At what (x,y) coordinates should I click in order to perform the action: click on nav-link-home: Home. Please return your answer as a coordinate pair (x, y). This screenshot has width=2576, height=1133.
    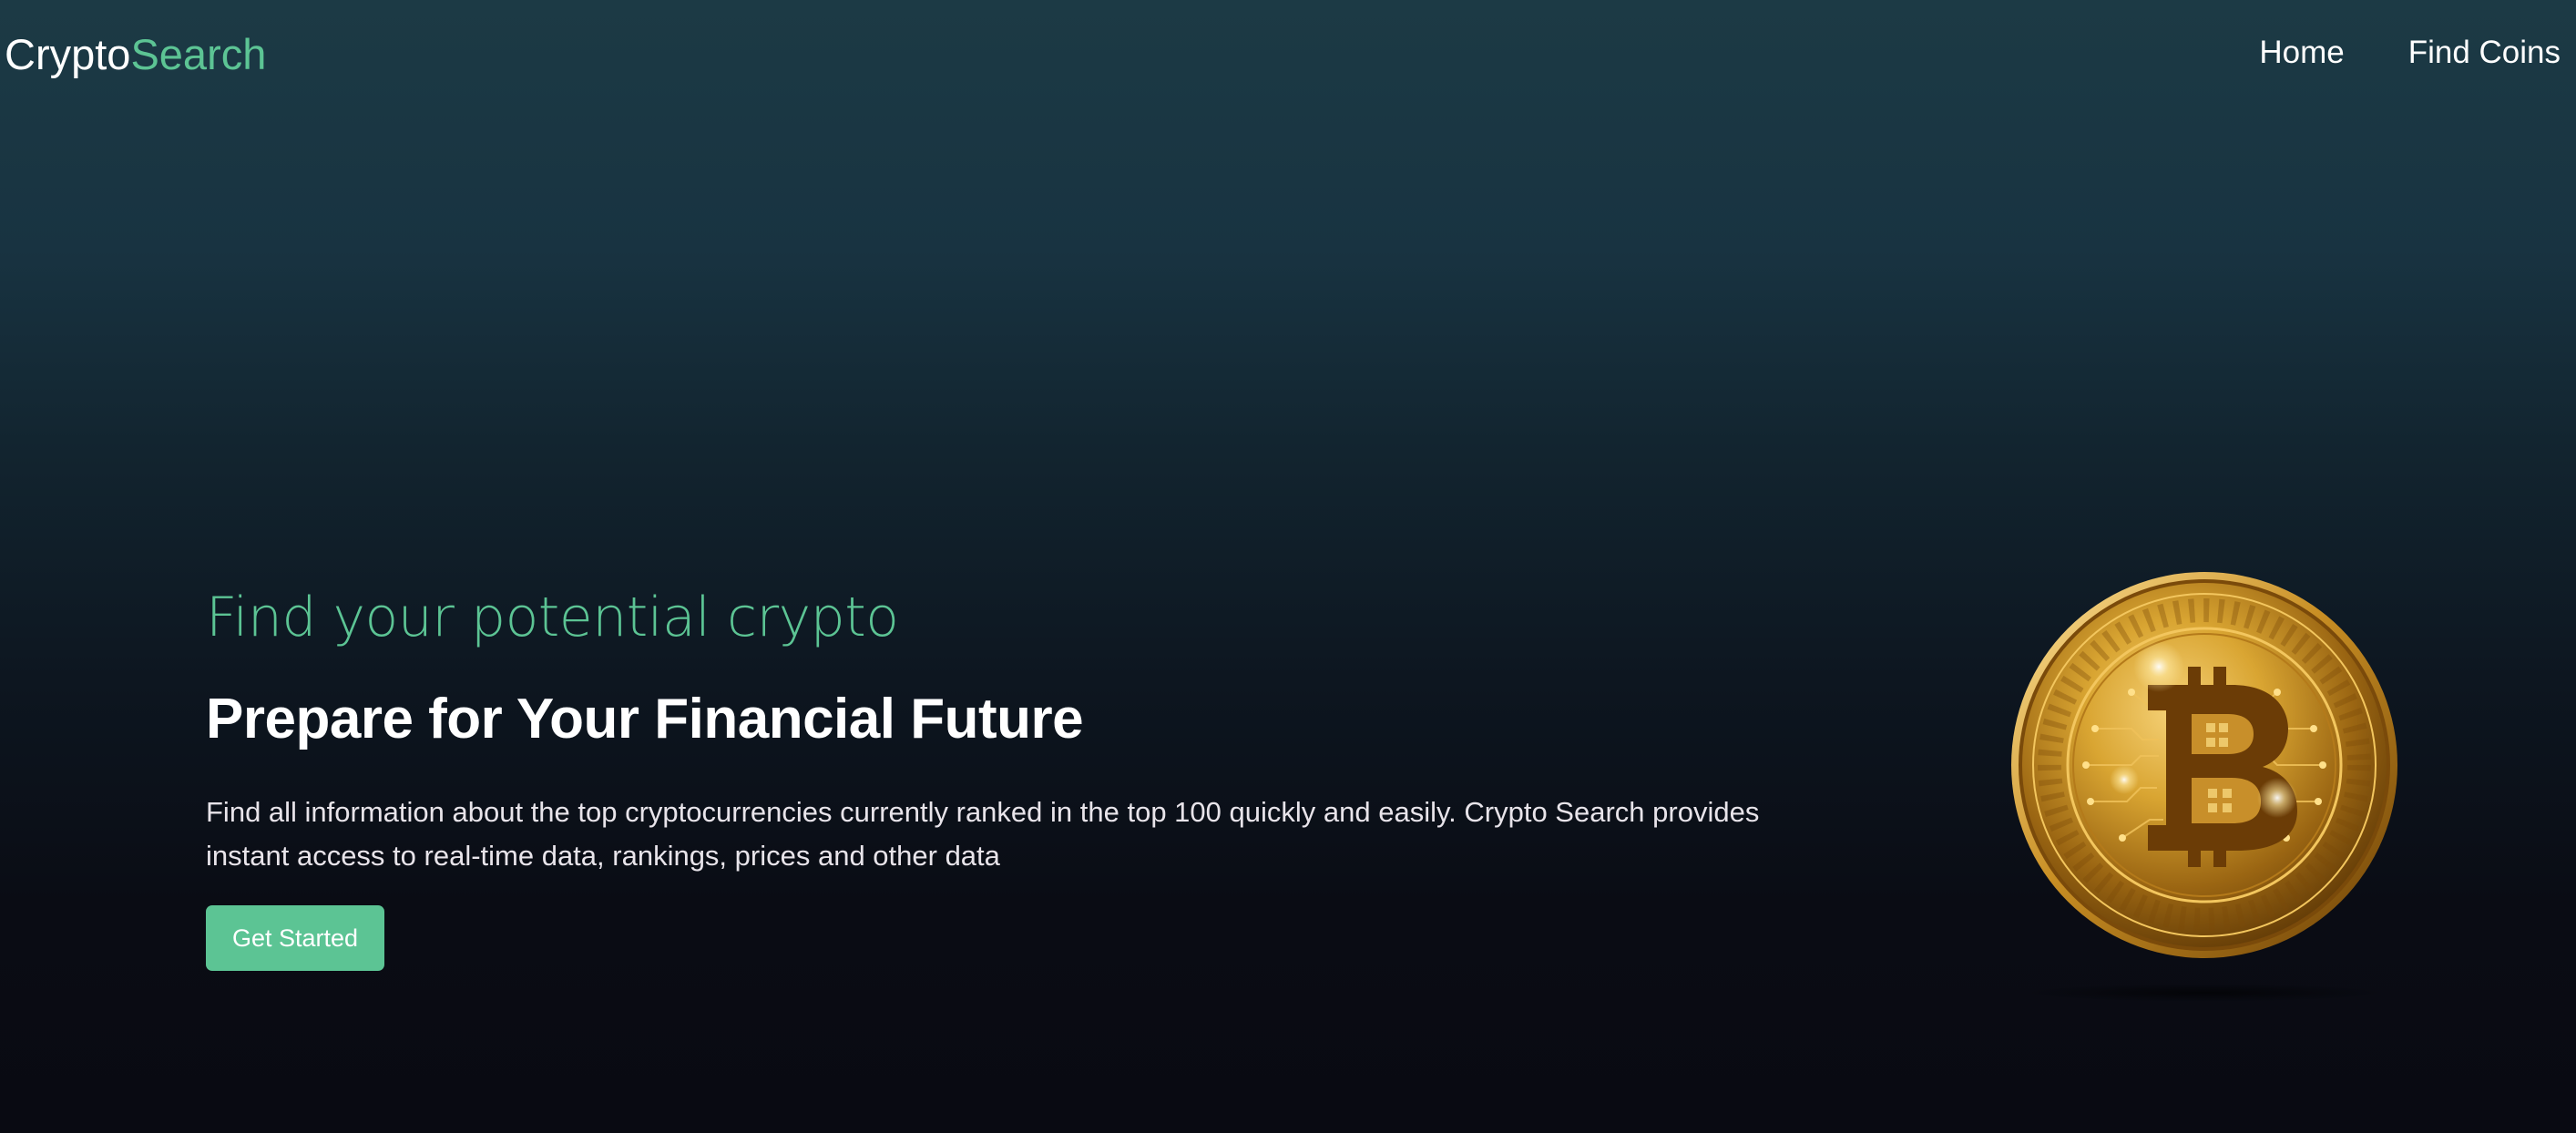
    Looking at the image, I should click on (2302, 53).